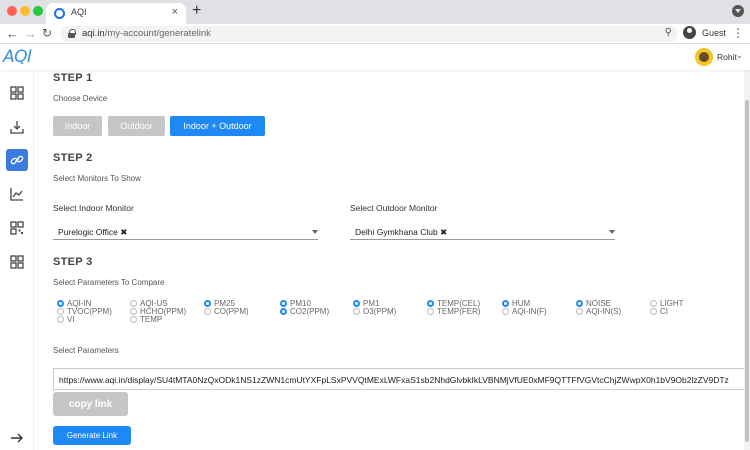 Image resolution: width=750 pixels, height=450 pixels. Describe the element at coordinates (136, 126) in the screenshot. I see `outdoor-button: Outdoor` at that location.